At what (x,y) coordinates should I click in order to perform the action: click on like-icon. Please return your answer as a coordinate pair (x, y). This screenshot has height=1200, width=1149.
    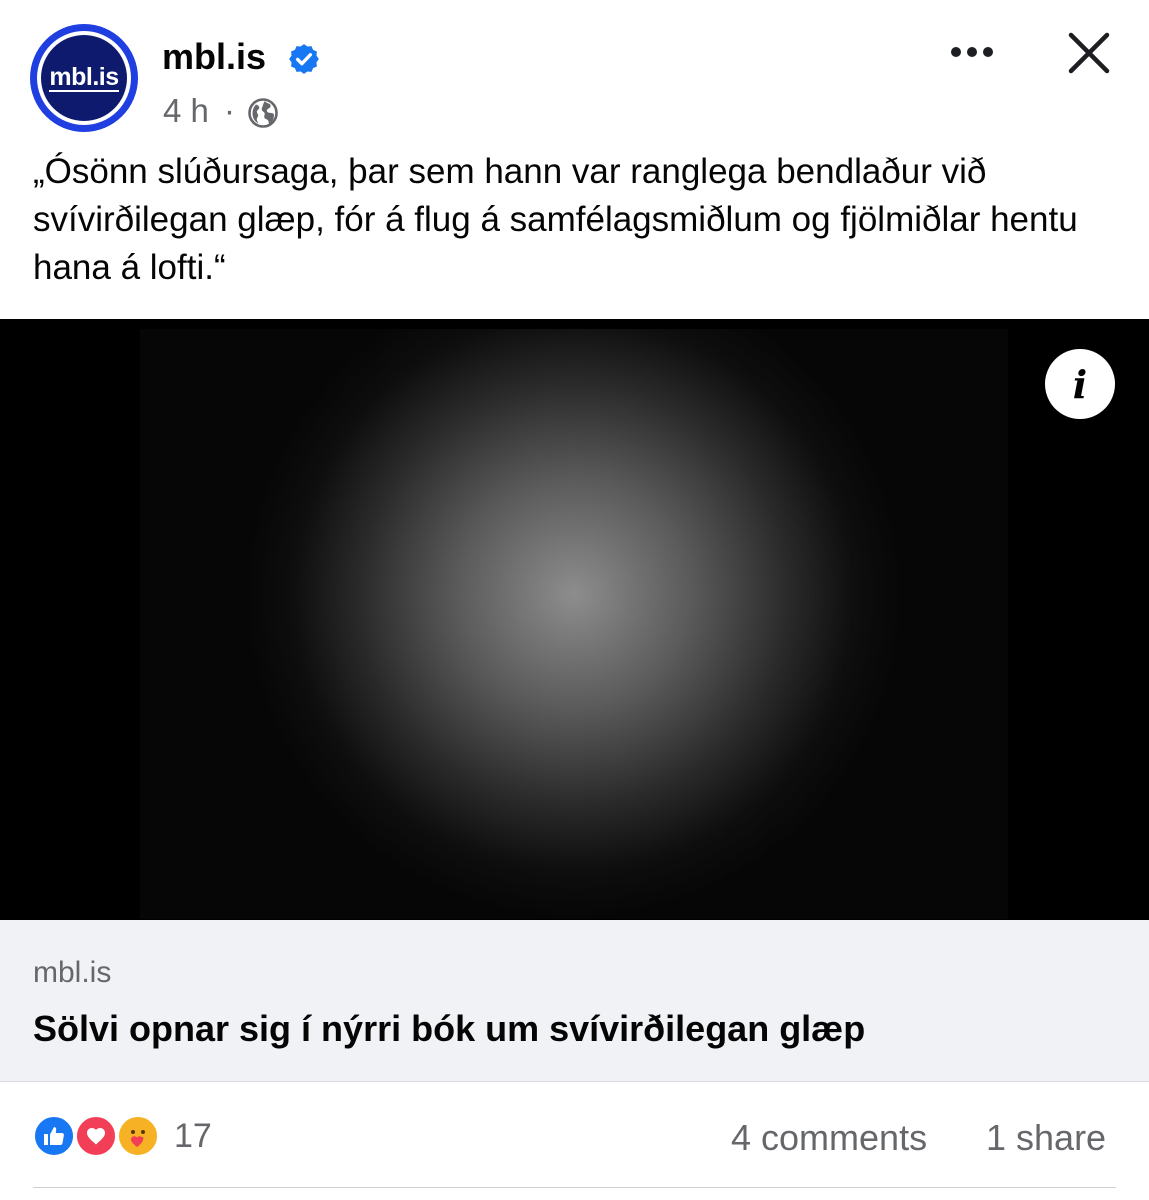
    Looking at the image, I should click on (54, 1136).